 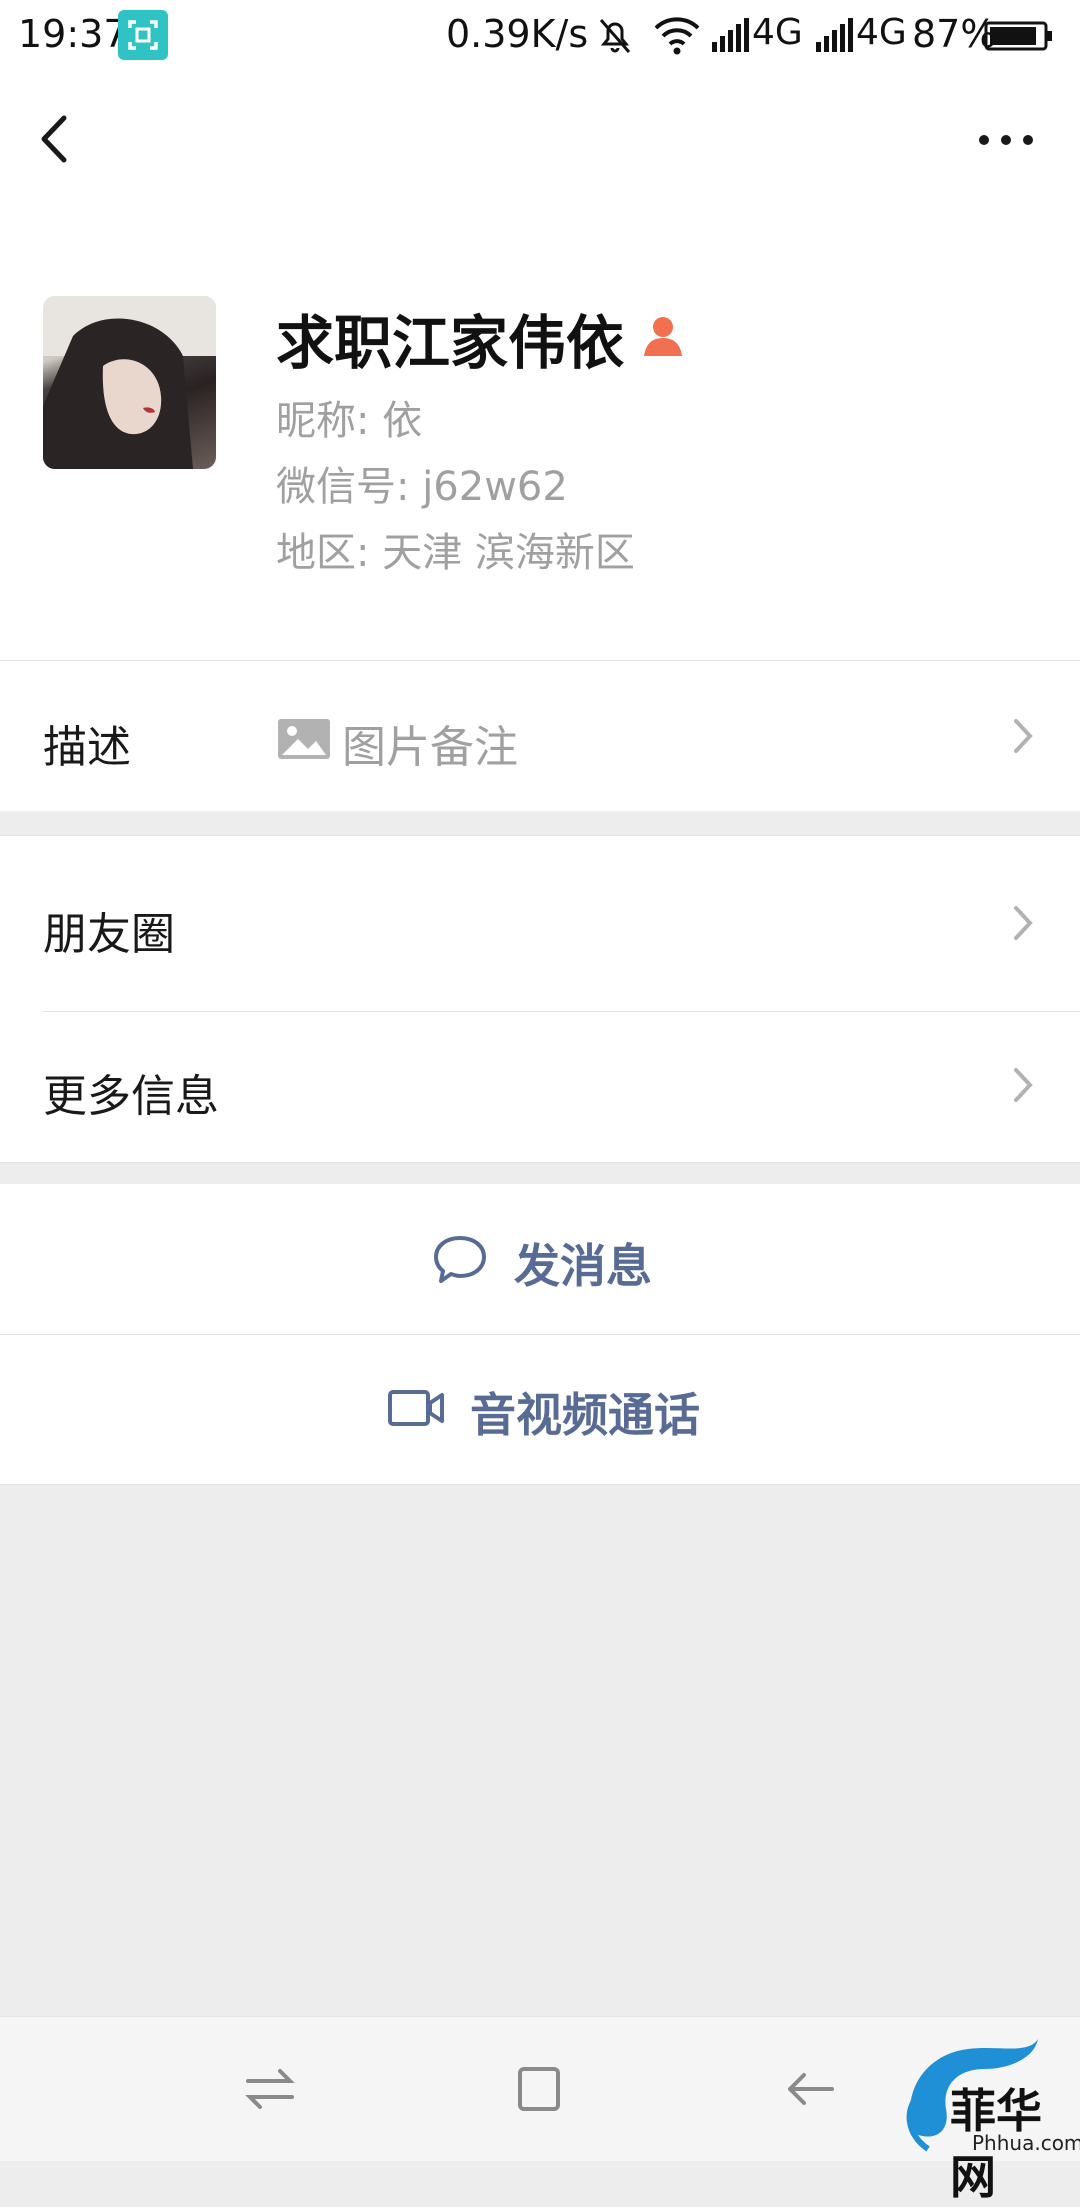 I want to click on chat-bubble-icon, so click(x=460, y=1262).